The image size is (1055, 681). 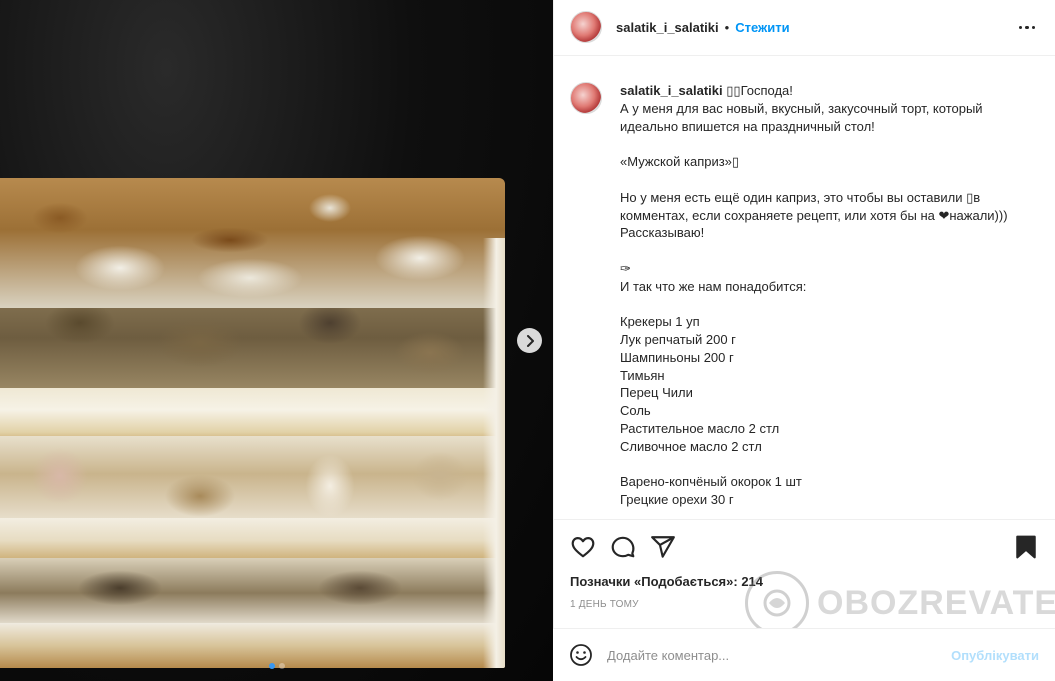 I want to click on caption-line: Тимьян, so click(x=642, y=375).